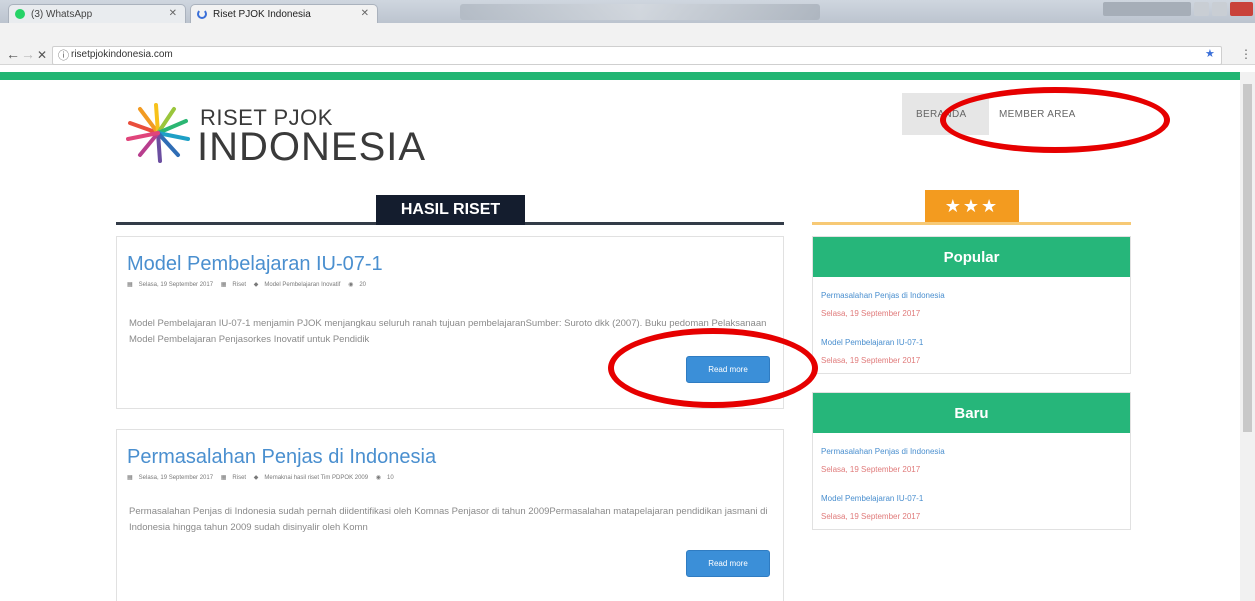 The width and height of the screenshot is (1255, 601). What do you see at coordinates (1247, 258) in the screenshot?
I see `scrollbar-thumb` at bounding box center [1247, 258].